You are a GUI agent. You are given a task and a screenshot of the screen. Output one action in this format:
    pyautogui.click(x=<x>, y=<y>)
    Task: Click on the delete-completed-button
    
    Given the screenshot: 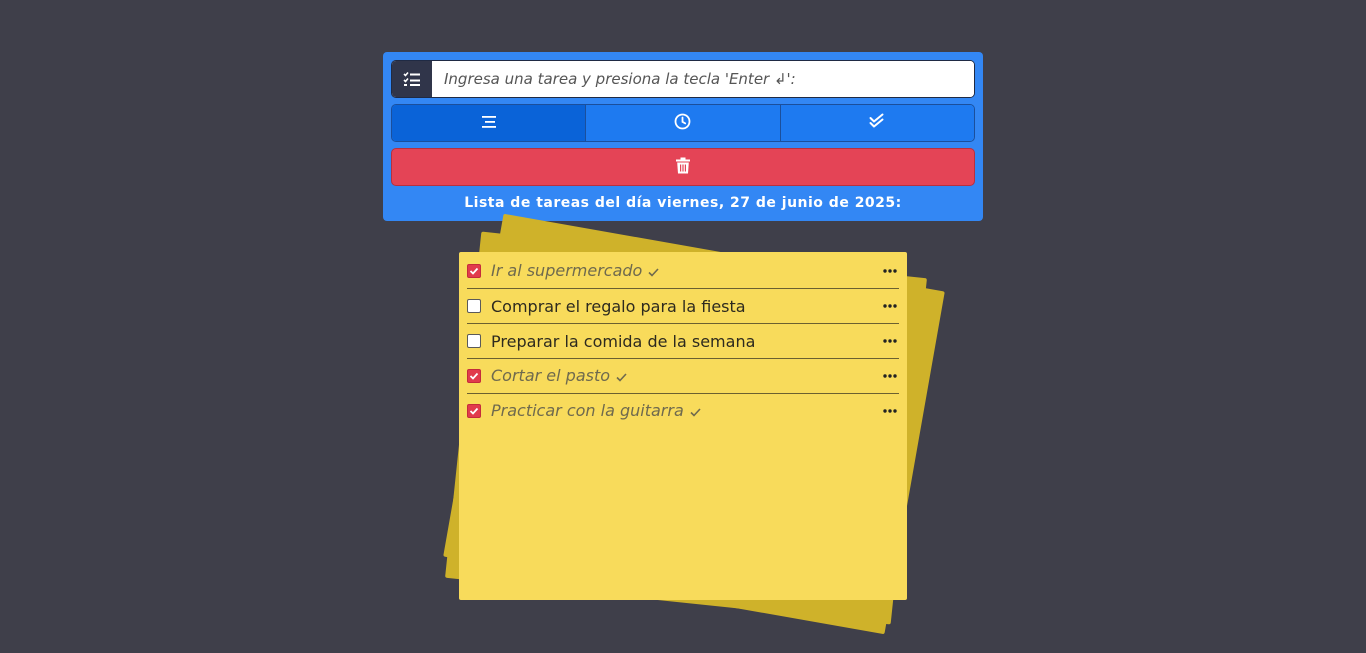 What is the action you would take?
    pyautogui.click(x=683, y=167)
    